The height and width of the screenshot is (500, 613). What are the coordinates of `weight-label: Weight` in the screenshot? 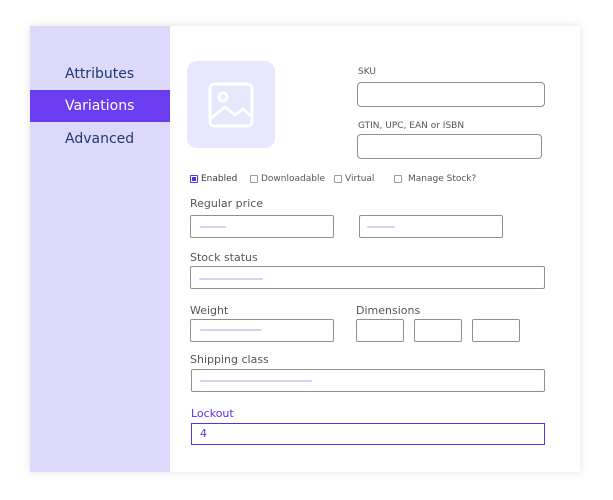 It's located at (209, 310).